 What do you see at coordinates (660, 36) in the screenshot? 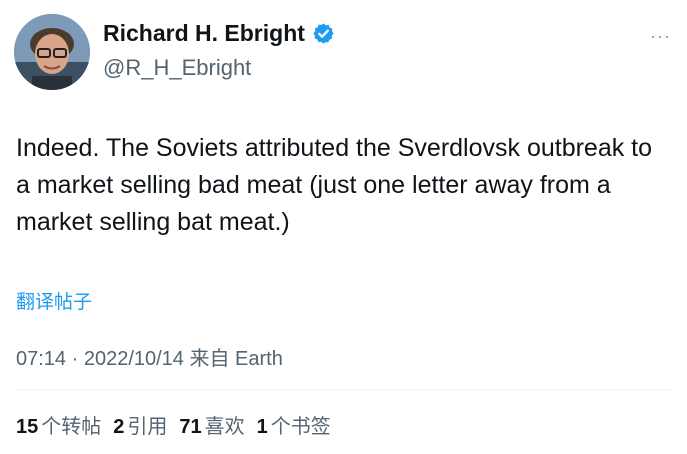
I see `more-options-icon: ···` at bounding box center [660, 36].